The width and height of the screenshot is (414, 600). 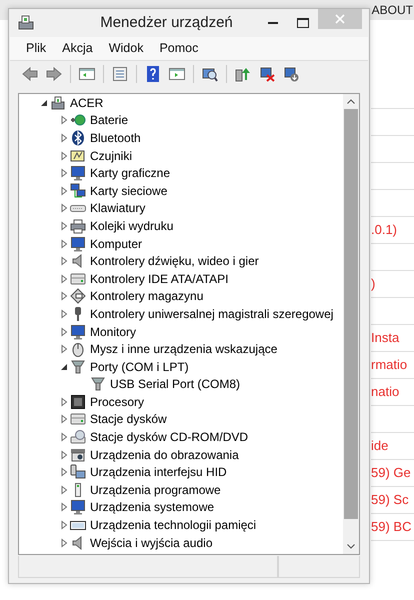 I want to click on tree-item: Kontrolery uniwersalnej magistrali szeregowej, so click(x=212, y=313).